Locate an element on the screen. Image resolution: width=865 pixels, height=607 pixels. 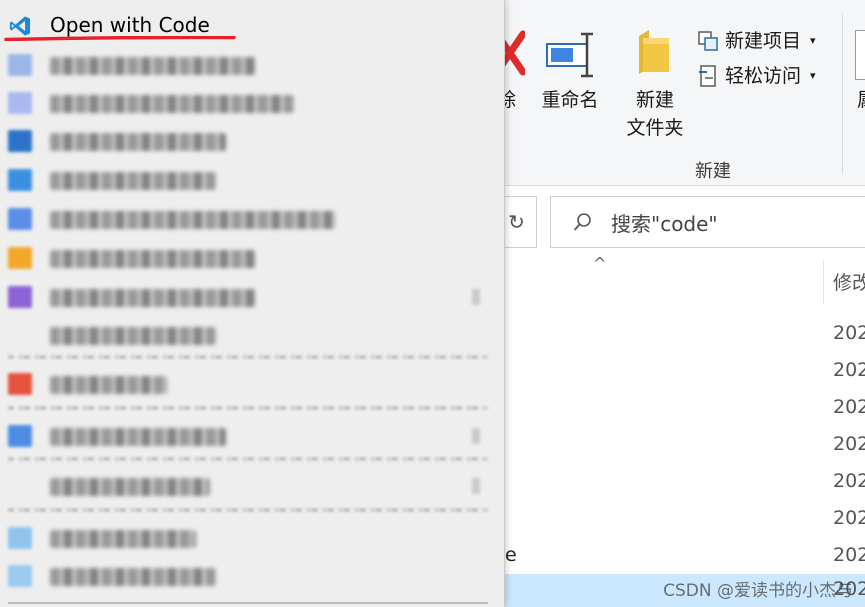
sort-caret-icon: ^ is located at coordinates (599, 263).